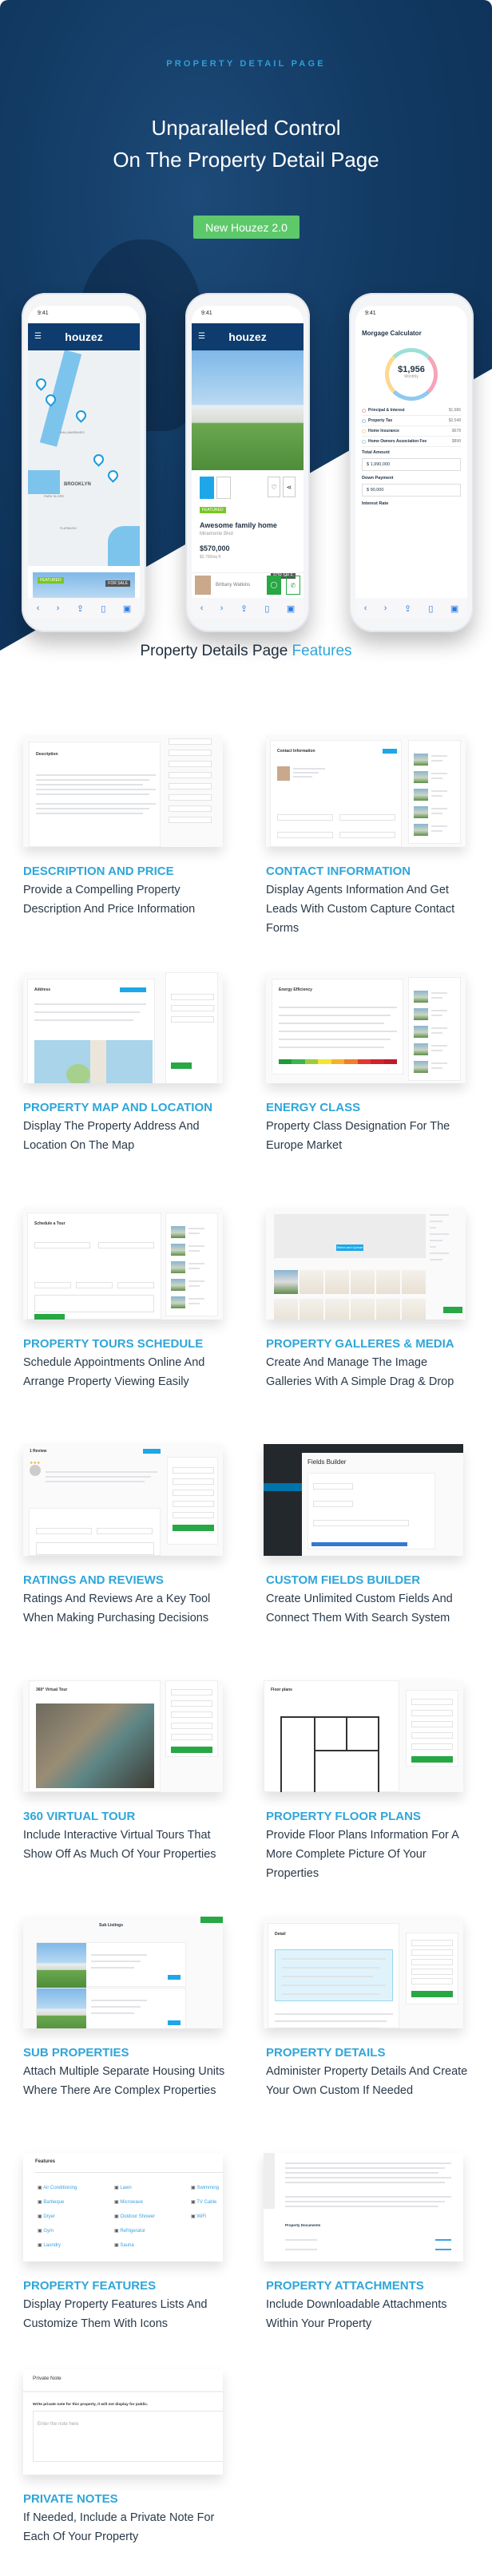 This screenshot has width=492, height=2576. What do you see at coordinates (127, 2245) in the screenshot?
I see `feature-label: Sauna` at bounding box center [127, 2245].